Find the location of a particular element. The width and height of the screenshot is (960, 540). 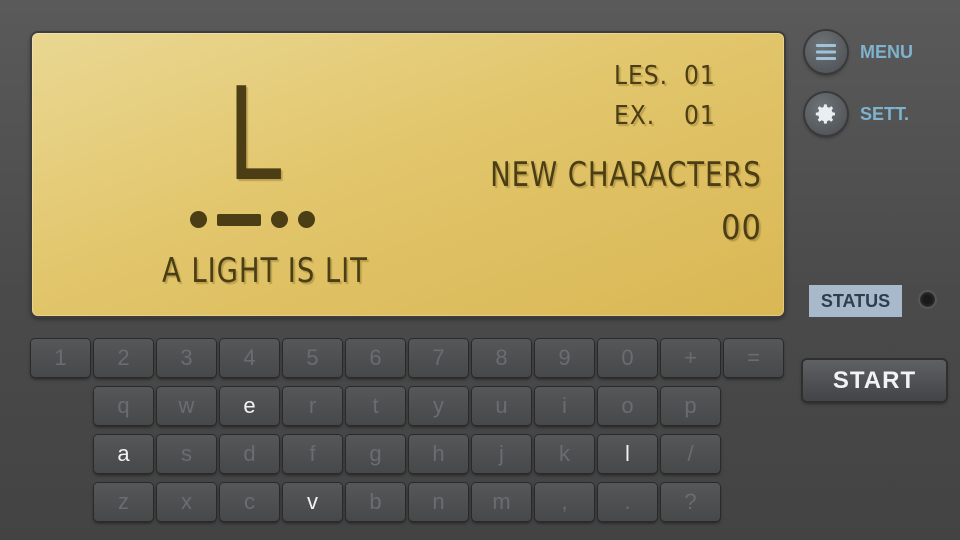

key-n: n is located at coordinates (438, 502).